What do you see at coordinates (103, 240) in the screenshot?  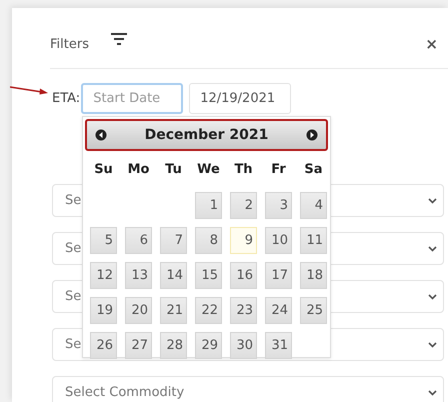 I see `day-cell: 5` at bounding box center [103, 240].